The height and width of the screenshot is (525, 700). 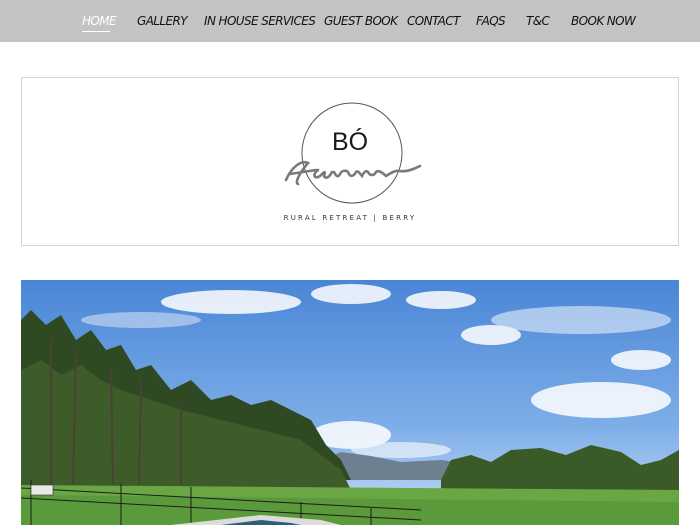 I want to click on nav-item-gallery: GALLERY, so click(x=162, y=21).